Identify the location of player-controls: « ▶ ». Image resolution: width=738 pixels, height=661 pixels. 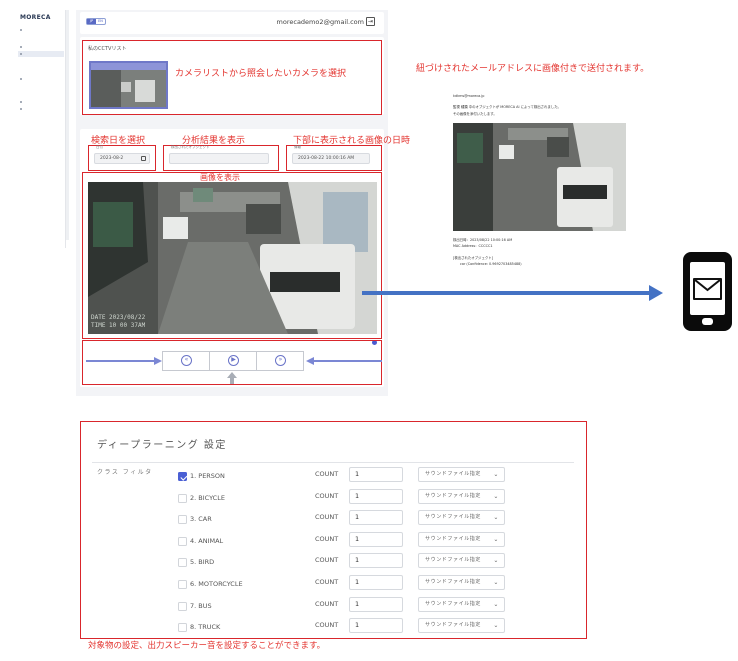
(233, 361).